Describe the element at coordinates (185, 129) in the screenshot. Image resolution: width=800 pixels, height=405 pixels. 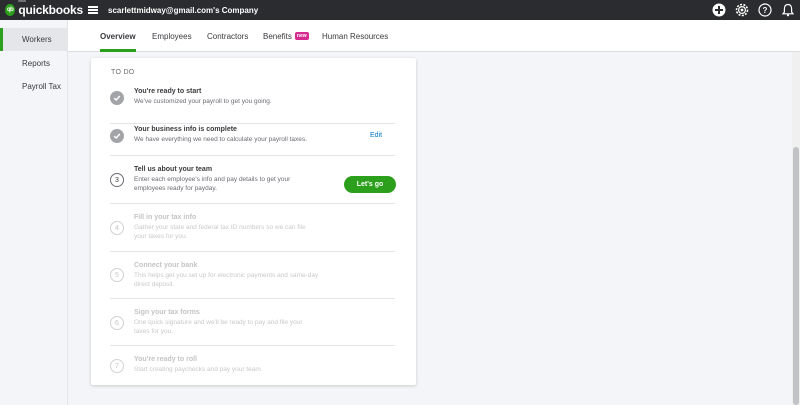
I see `step-title: Your business info is complete` at that location.